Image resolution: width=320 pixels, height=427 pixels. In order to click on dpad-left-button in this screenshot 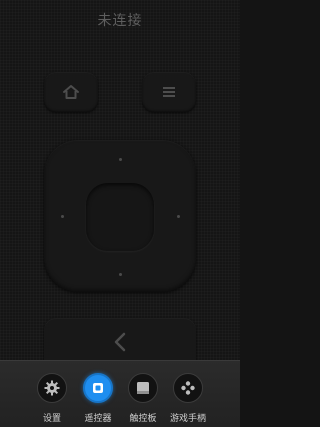, I will do `click(62, 216)`.